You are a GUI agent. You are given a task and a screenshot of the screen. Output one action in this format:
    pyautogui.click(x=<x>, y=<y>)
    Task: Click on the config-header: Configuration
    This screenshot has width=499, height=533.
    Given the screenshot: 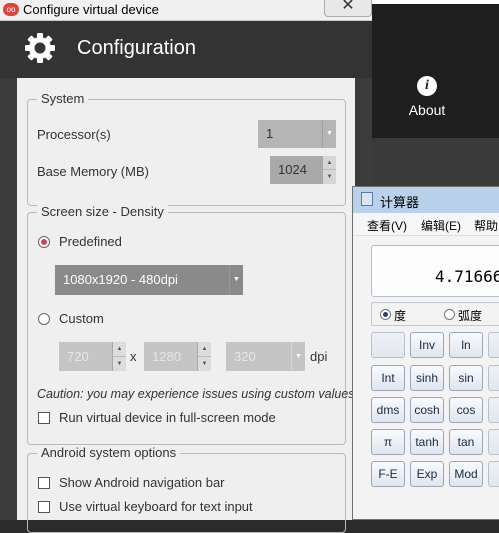 What is the action you would take?
    pyautogui.click(x=186, y=49)
    